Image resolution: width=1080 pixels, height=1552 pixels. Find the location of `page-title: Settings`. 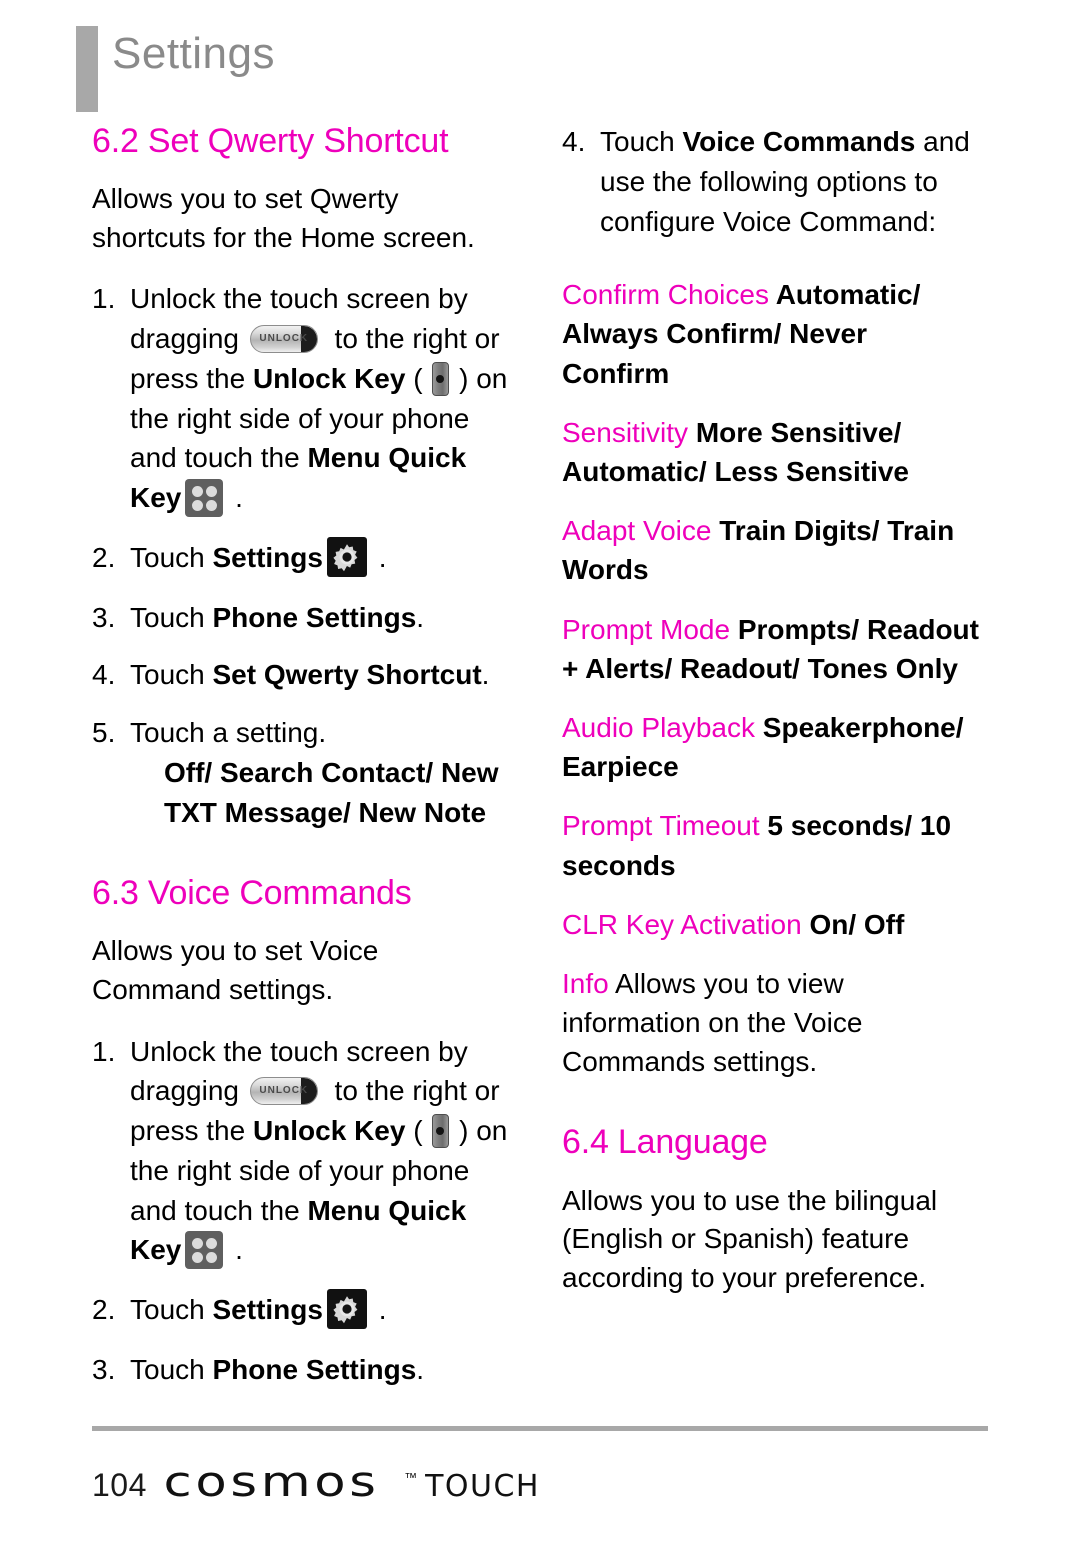

page-title: Settings is located at coordinates (193, 53).